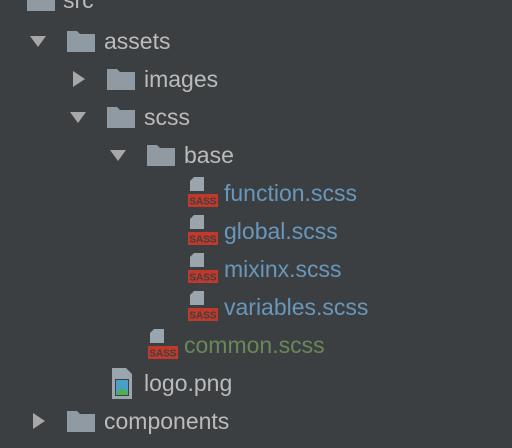 Image resolution: width=512 pixels, height=448 pixels. I want to click on tree-item-base: base, so click(256, 155).